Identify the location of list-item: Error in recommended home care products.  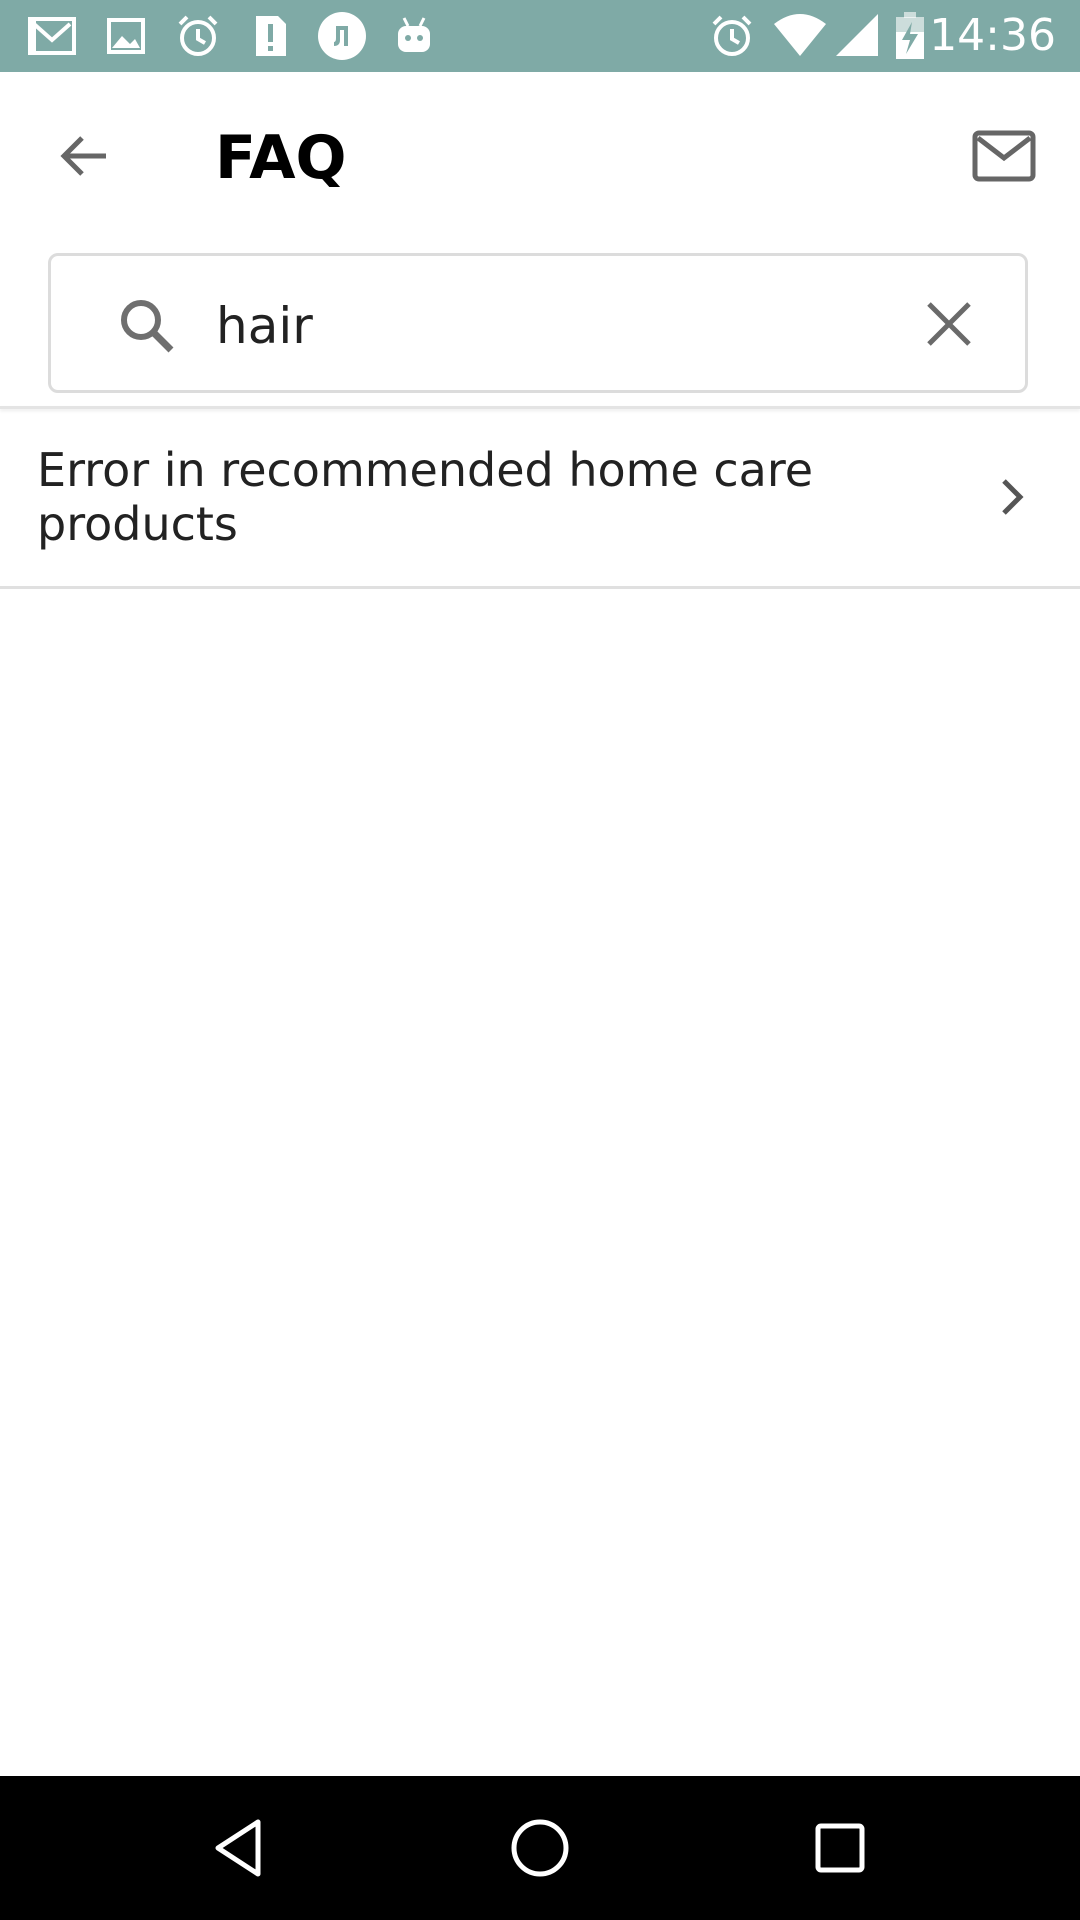
(540, 499).